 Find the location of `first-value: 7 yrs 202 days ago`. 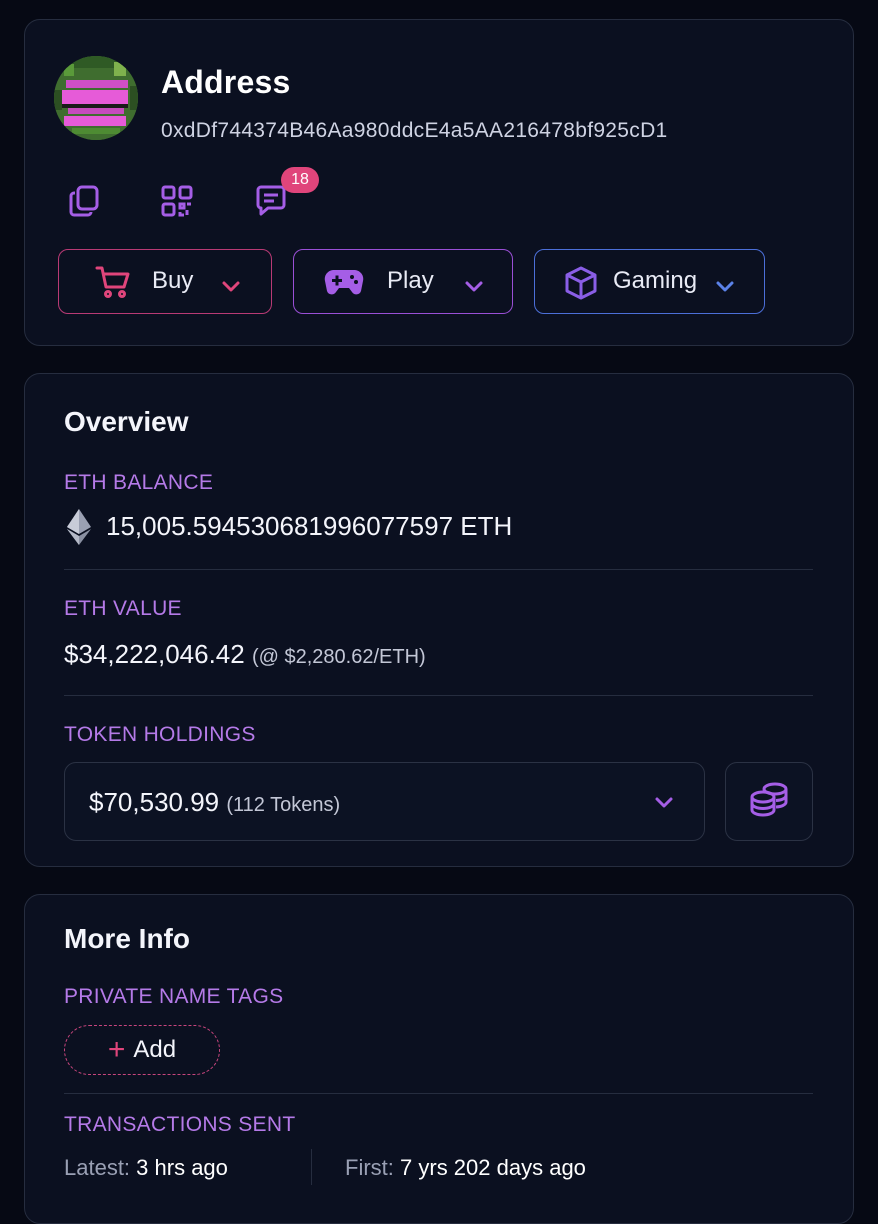

first-value: 7 yrs 202 days ago is located at coordinates (493, 1167).